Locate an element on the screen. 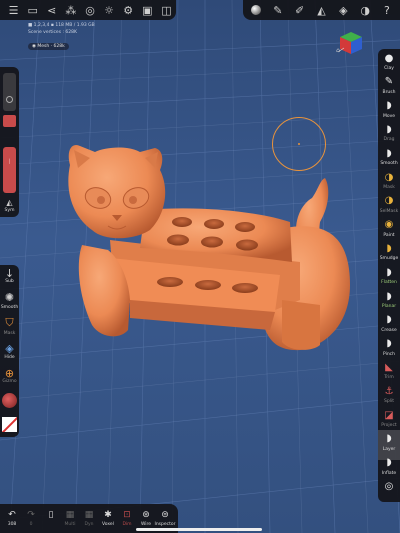 This screenshot has height=533, width=400. phone-icon: ▯ is located at coordinates (51, 515).